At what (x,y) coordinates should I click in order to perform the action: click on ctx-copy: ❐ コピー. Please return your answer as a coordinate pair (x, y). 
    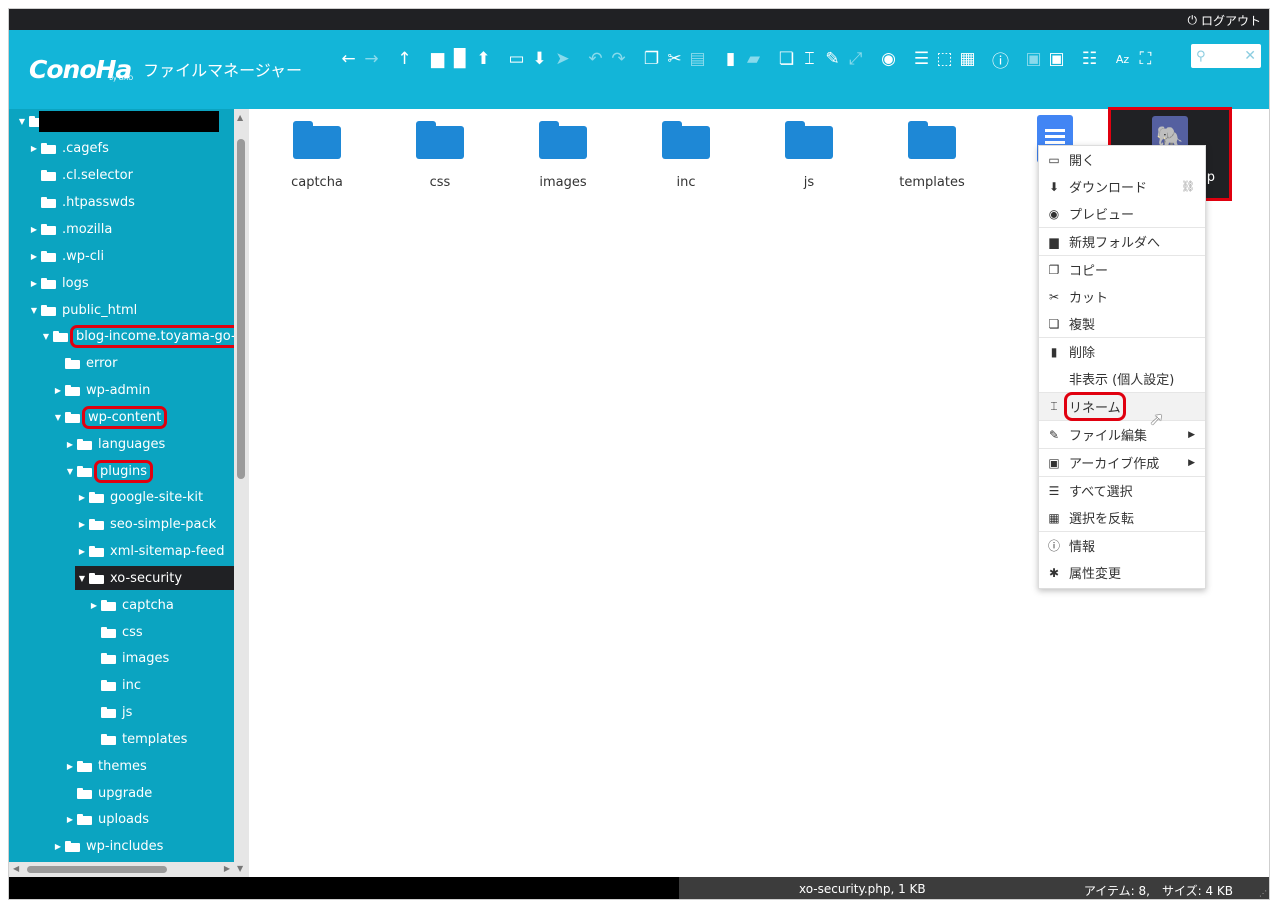
    Looking at the image, I should click on (1122, 269).